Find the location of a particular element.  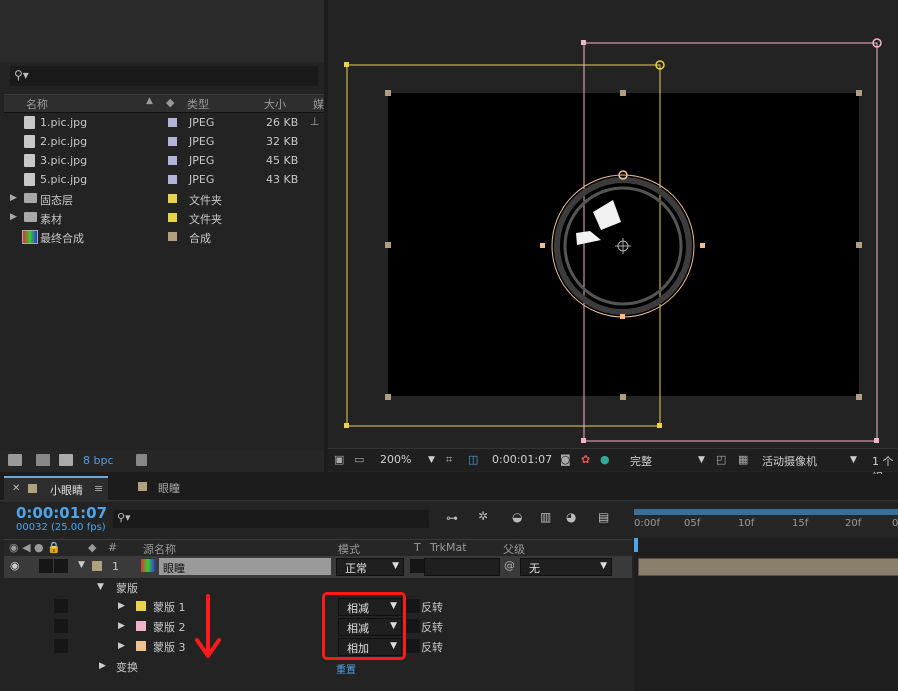

trash-icon is located at coordinates (141, 460).